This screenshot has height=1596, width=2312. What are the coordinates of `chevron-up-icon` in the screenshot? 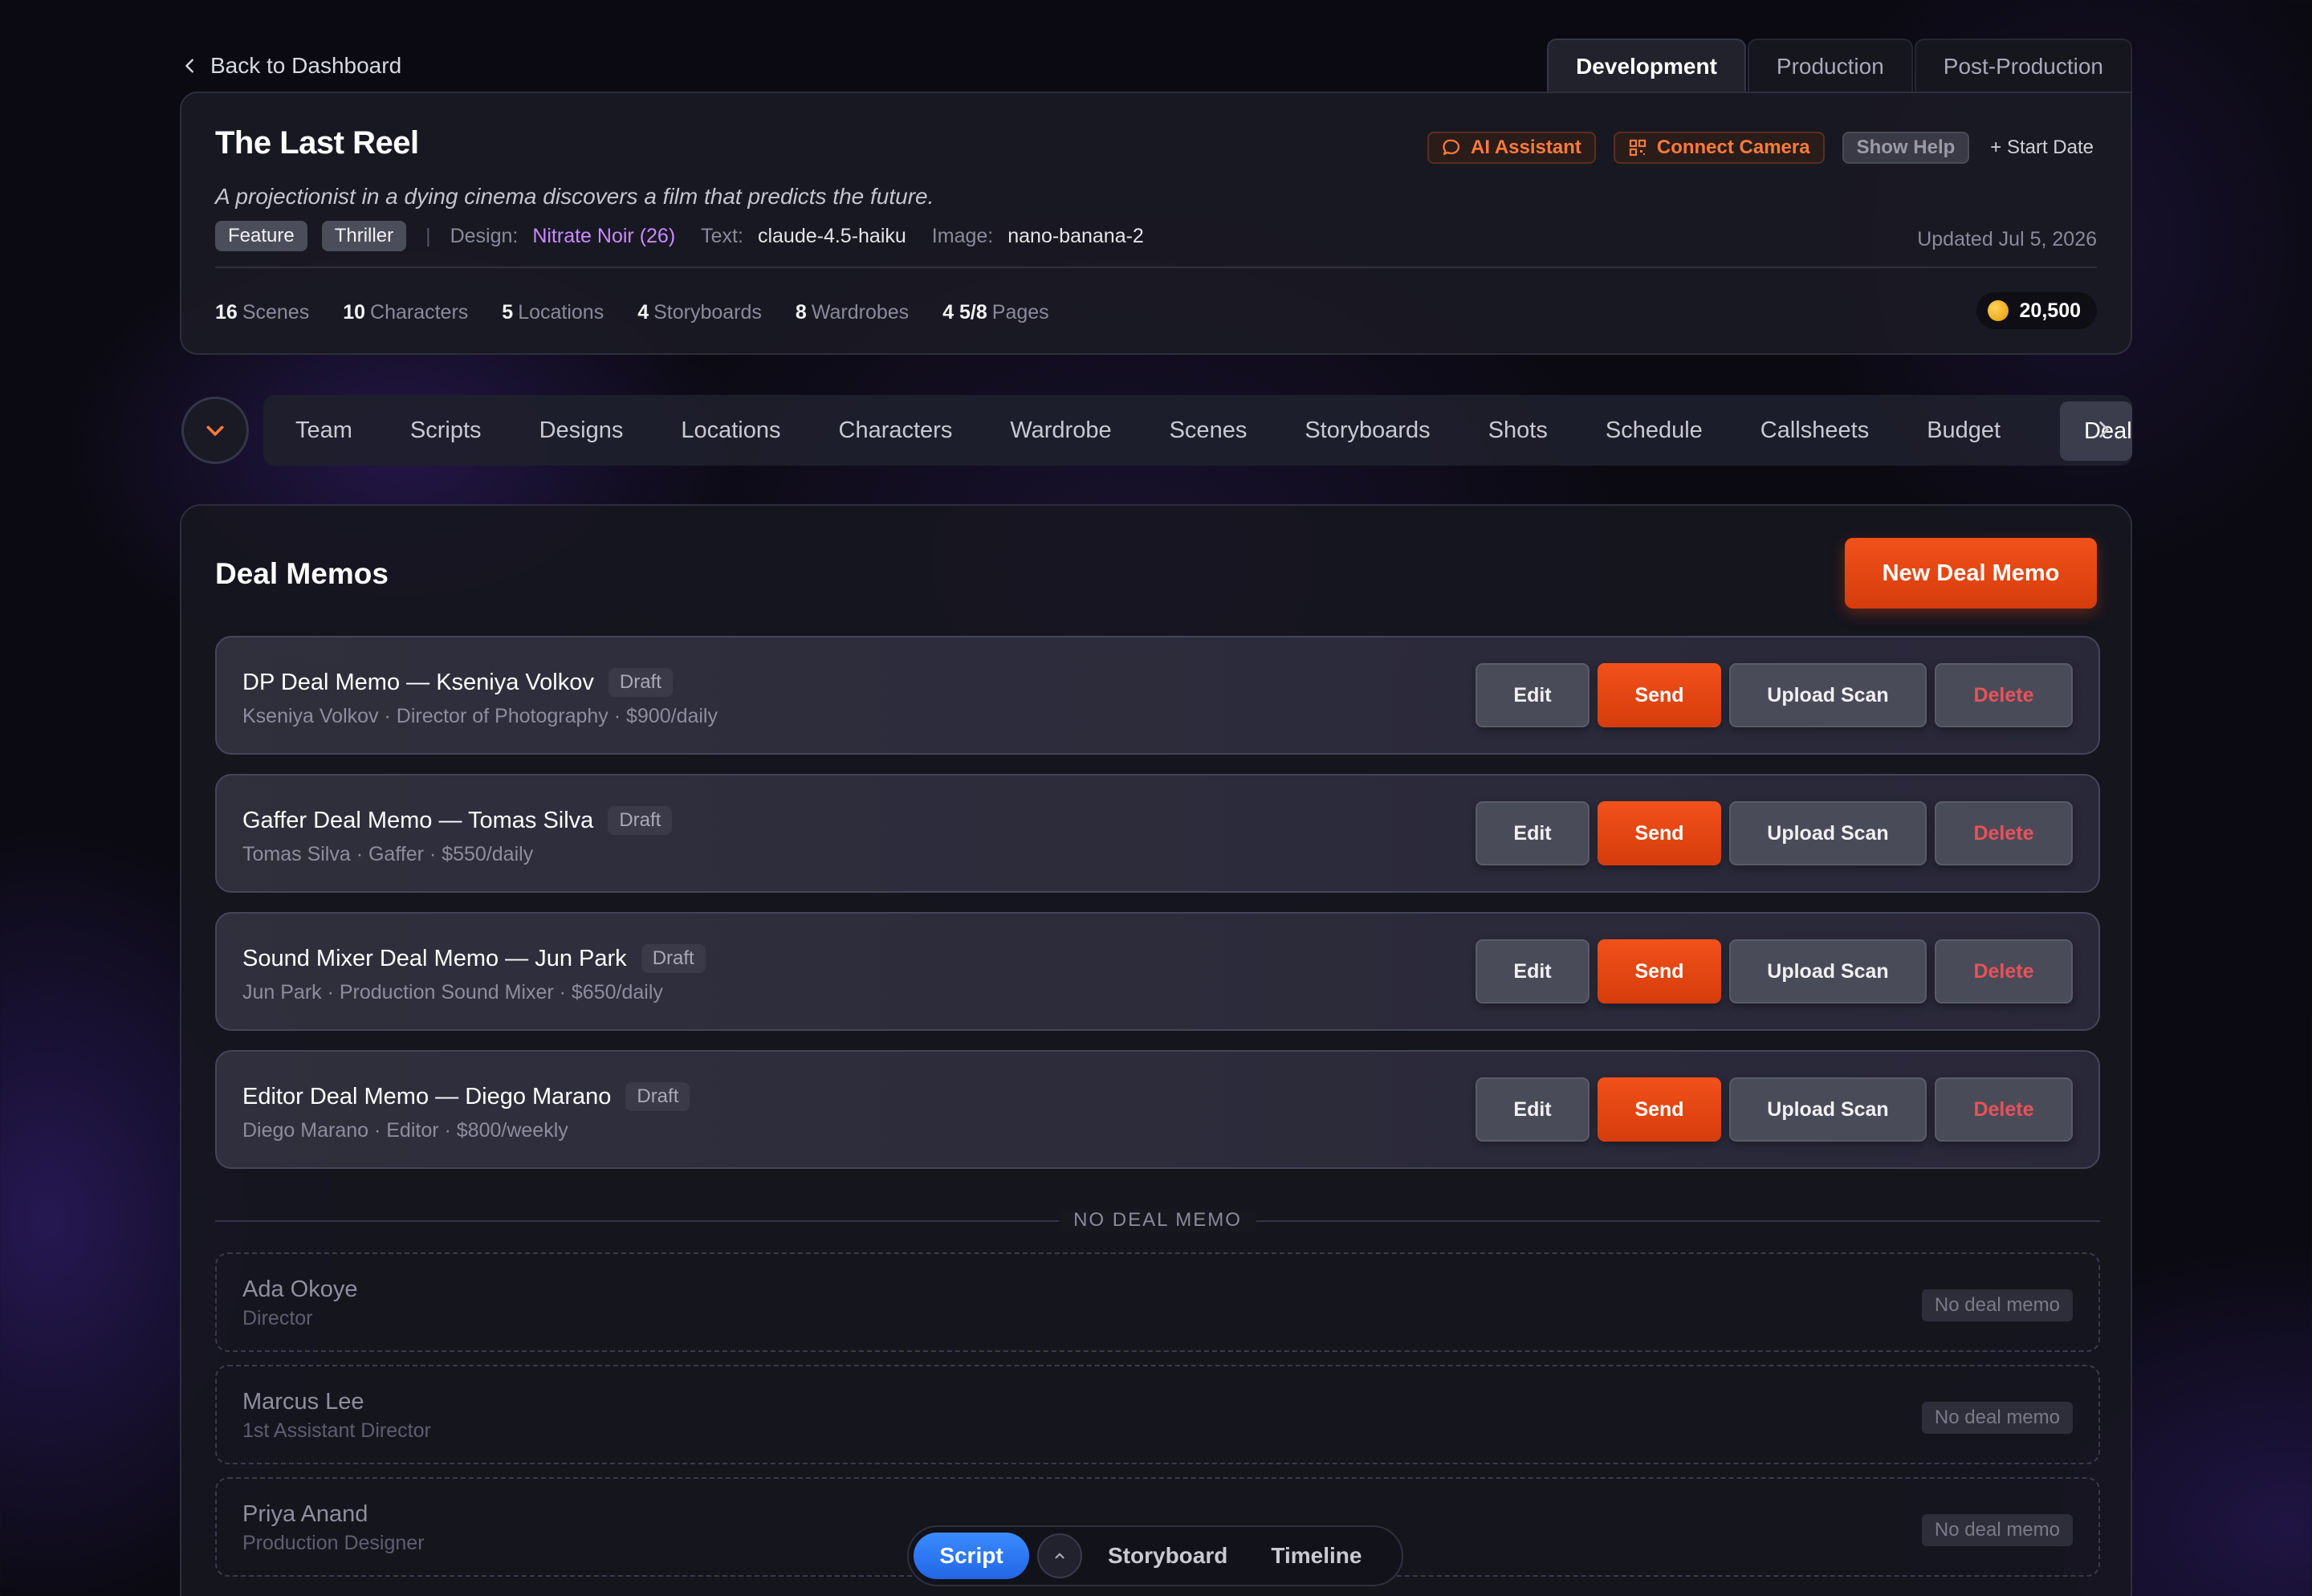 It's located at (1059, 1556).